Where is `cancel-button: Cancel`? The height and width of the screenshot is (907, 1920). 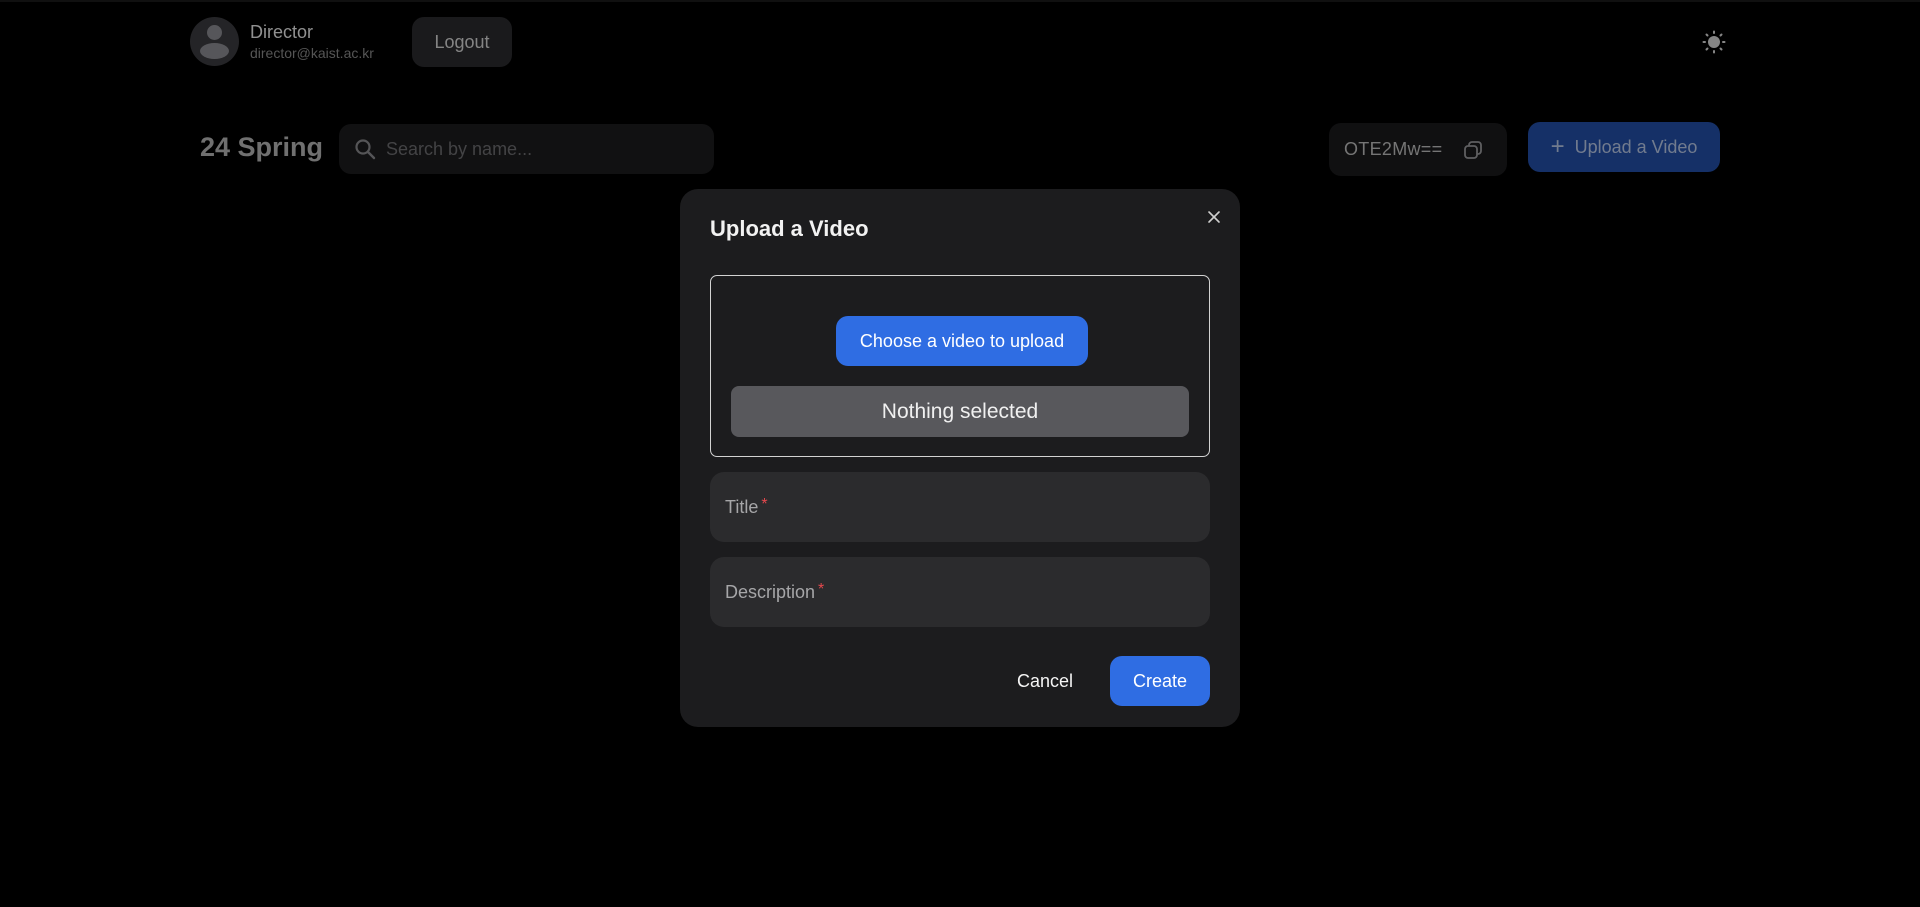 cancel-button: Cancel is located at coordinates (1045, 681).